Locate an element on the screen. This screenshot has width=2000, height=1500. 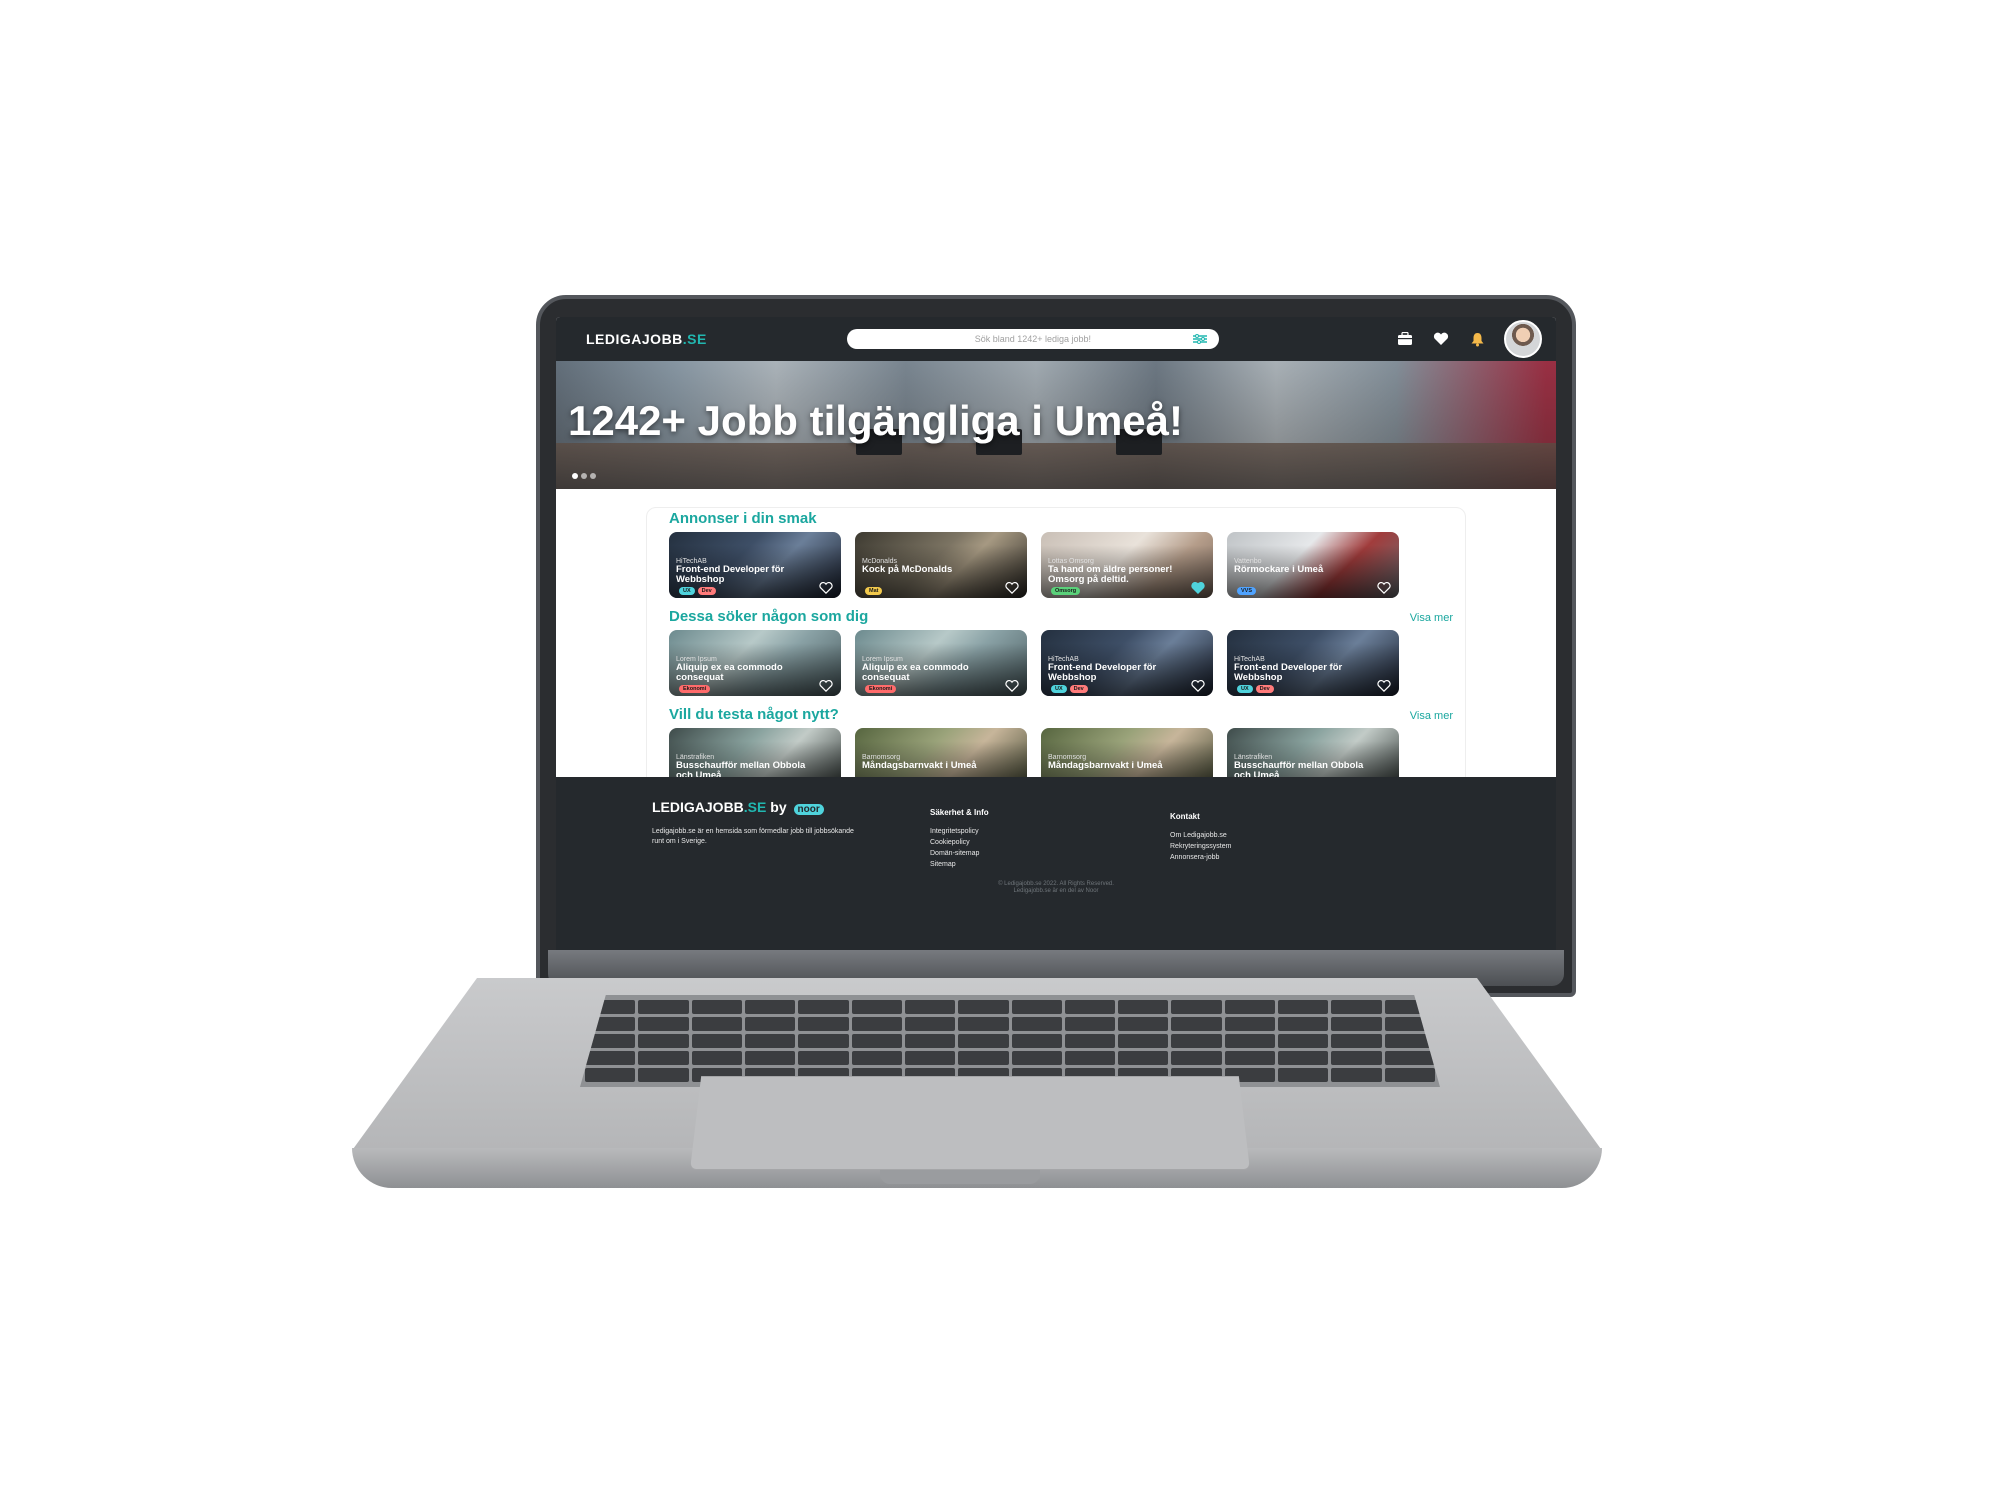
job-card: McDonalds Kock på McDonalds Mat is located at coordinates (941, 565).